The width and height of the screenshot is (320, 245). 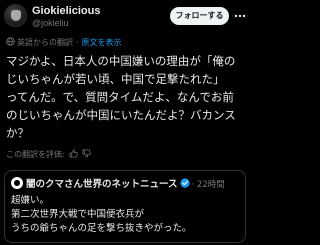 What do you see at coordinates (86, 153) in the screenshot?
I see `thumbs-down-icon` at bounding box center [86, 153].